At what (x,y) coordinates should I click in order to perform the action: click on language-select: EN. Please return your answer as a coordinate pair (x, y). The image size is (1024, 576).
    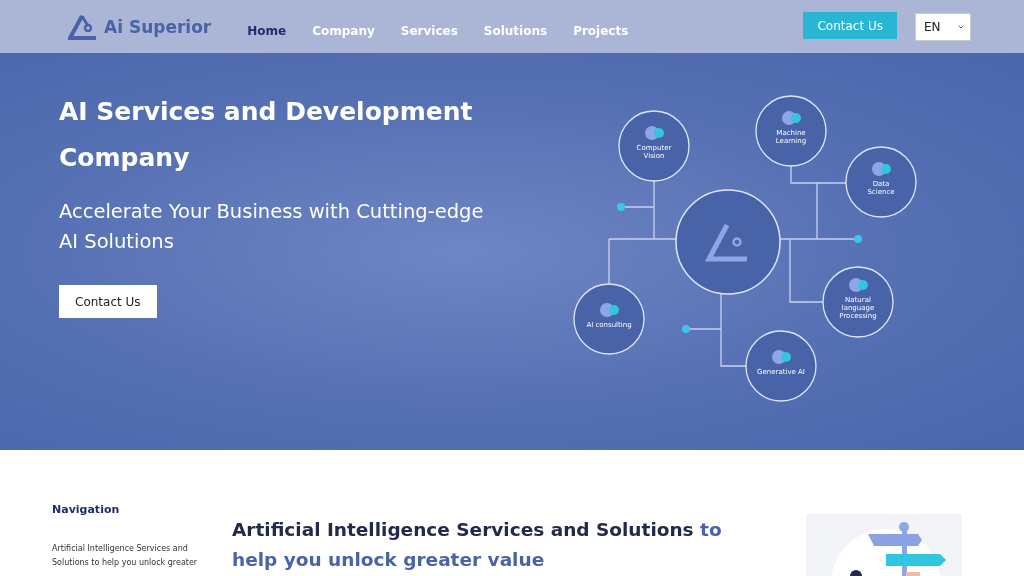
    Looking at the image, I should click on (943, 26).